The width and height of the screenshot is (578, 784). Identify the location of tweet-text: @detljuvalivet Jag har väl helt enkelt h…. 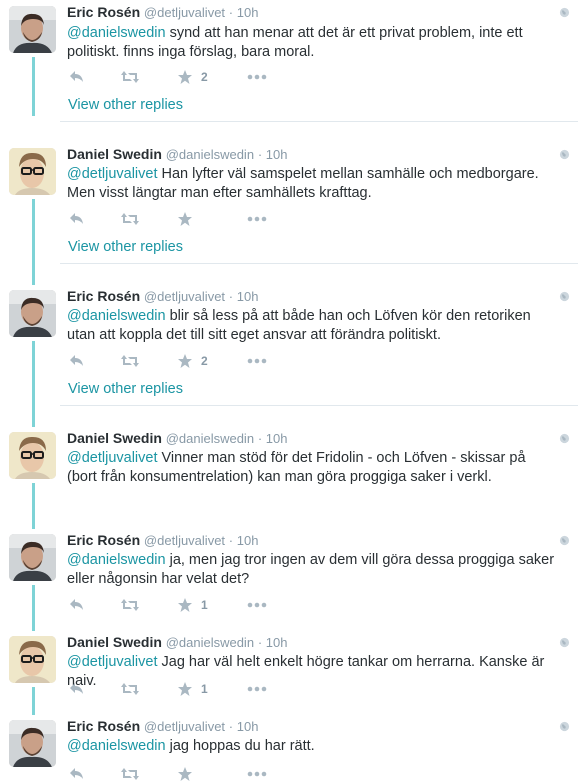
(306, 671).